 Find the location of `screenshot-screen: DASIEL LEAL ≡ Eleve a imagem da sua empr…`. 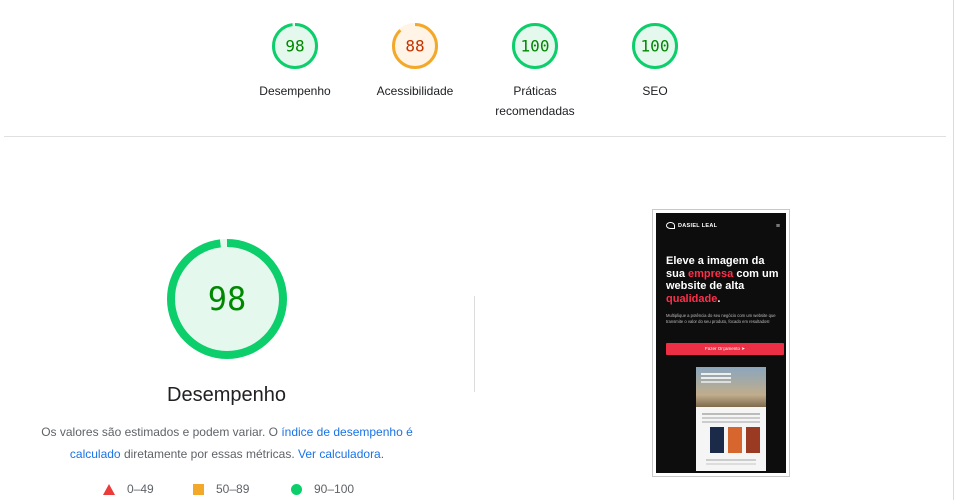

screenshot-screen: DASIEL LEAL ≡ Eleve a imagem da sua empr… is located at coordinates (721, 343).